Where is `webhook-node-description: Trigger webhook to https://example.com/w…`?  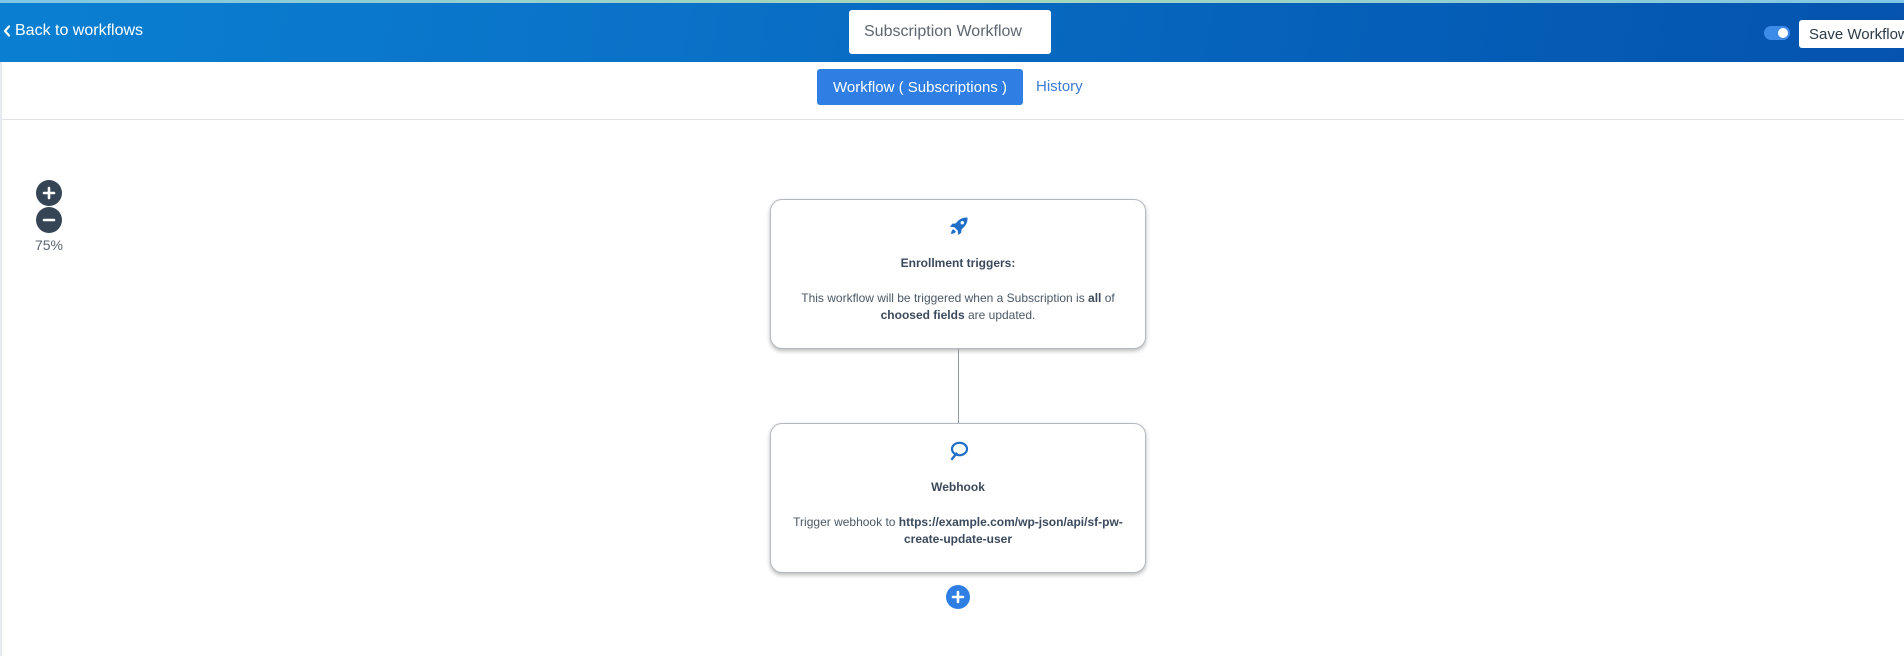 webhook-node-description: Trigger webhook to https://example.com/w… is located at coordinates (958, 531).